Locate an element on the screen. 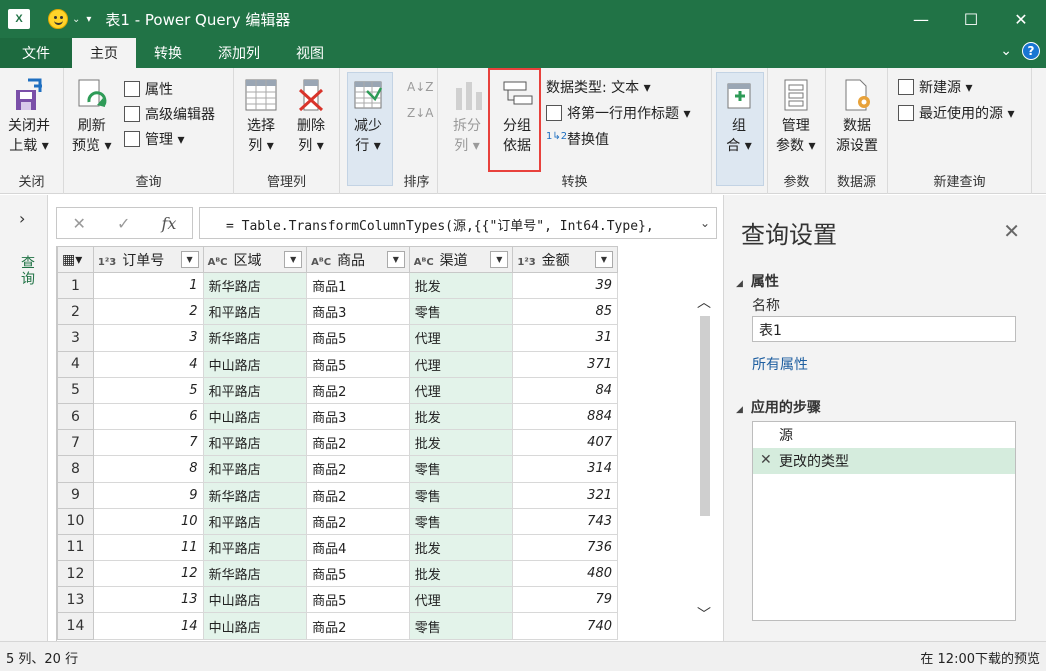 The image size is (1046, 671). row-number: 10 is located at coordinates (75, 521).